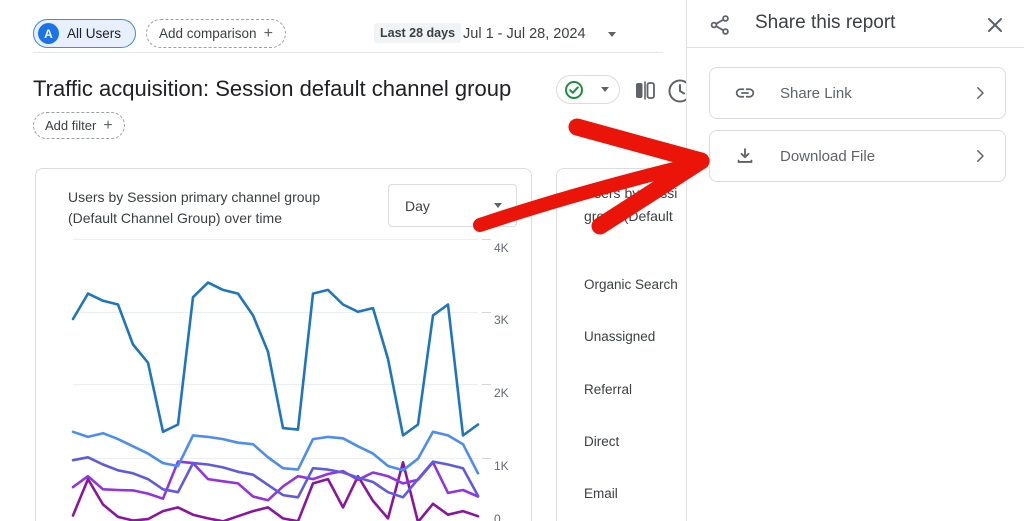 The height and width of the screenshot is (521, 1024). Describe the element at coordinates (745, 93) in the screenshot. I see `link-icon` at that location.